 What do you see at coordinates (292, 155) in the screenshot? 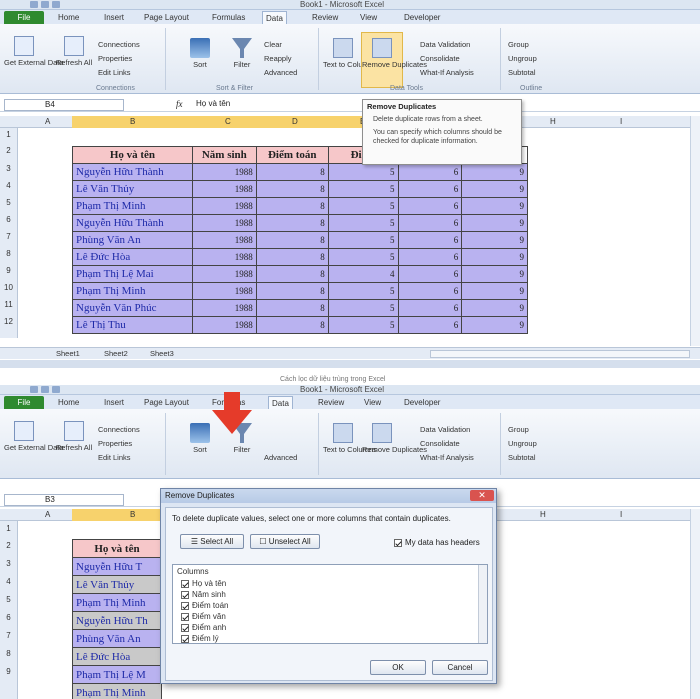
I see `header-cell: Điểm toán` at bounding box center [292, 155].